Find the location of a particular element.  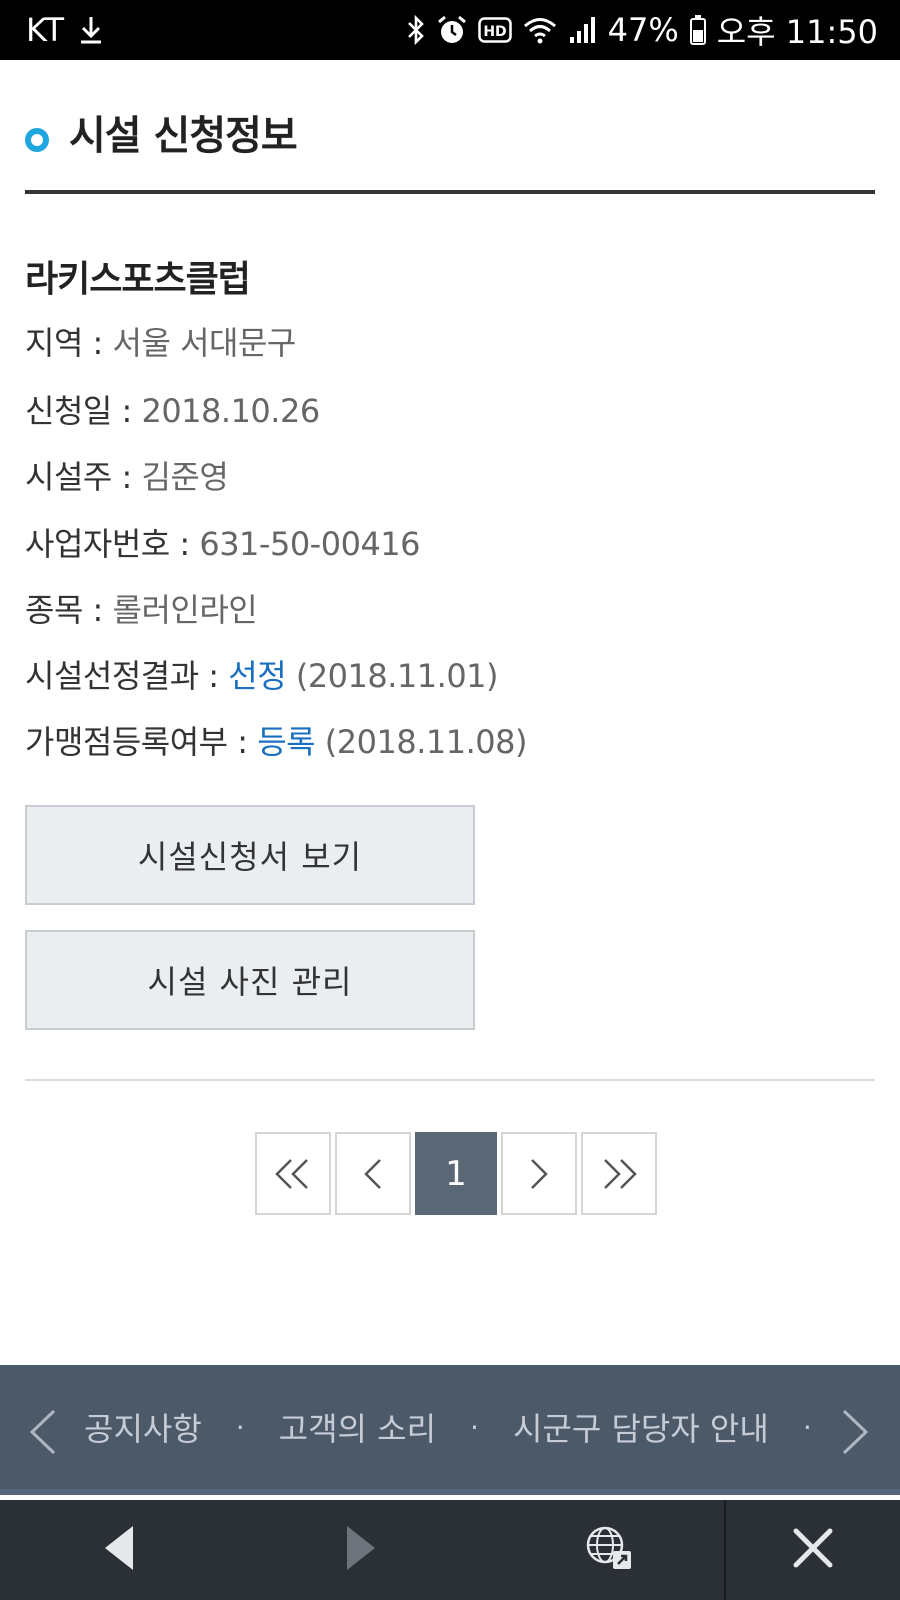

battery-percent: 47% is located at coordinates (643, 30).